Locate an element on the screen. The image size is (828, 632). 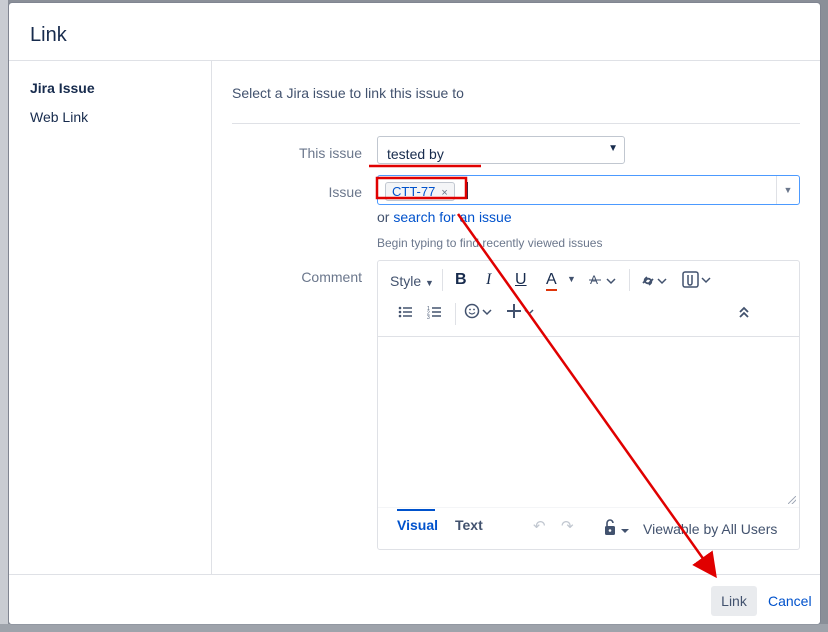
italic-button: I is located at coordinates (488, 280).